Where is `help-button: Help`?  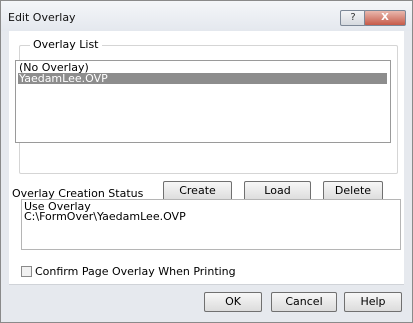 help-button: Help is located at coordinates (373, 302).